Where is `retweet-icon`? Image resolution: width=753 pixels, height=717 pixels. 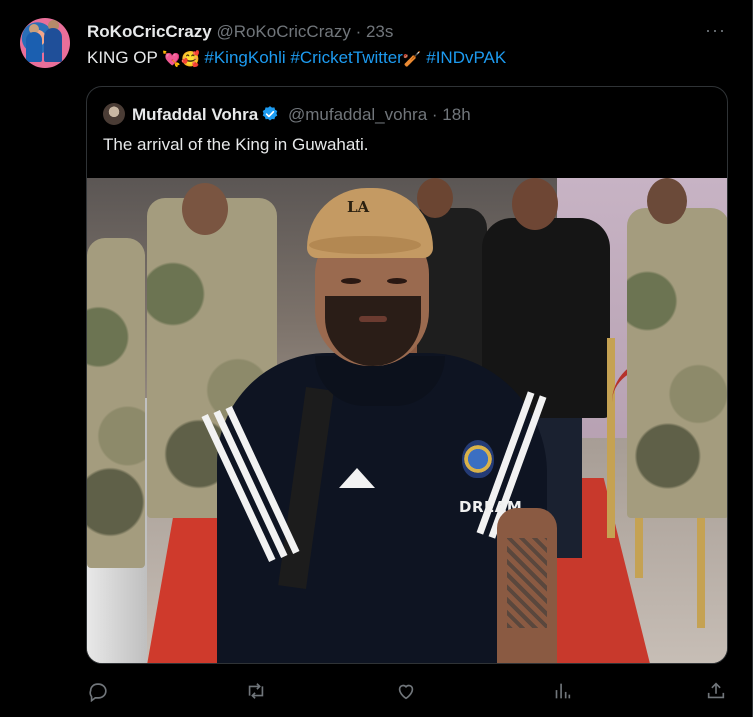
retweet-icon is located at coordinates (256, 691).